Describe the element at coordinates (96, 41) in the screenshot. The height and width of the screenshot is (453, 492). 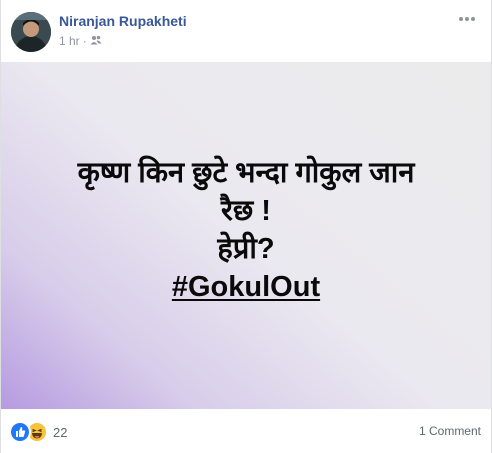
I see `friends-icon` at that location.